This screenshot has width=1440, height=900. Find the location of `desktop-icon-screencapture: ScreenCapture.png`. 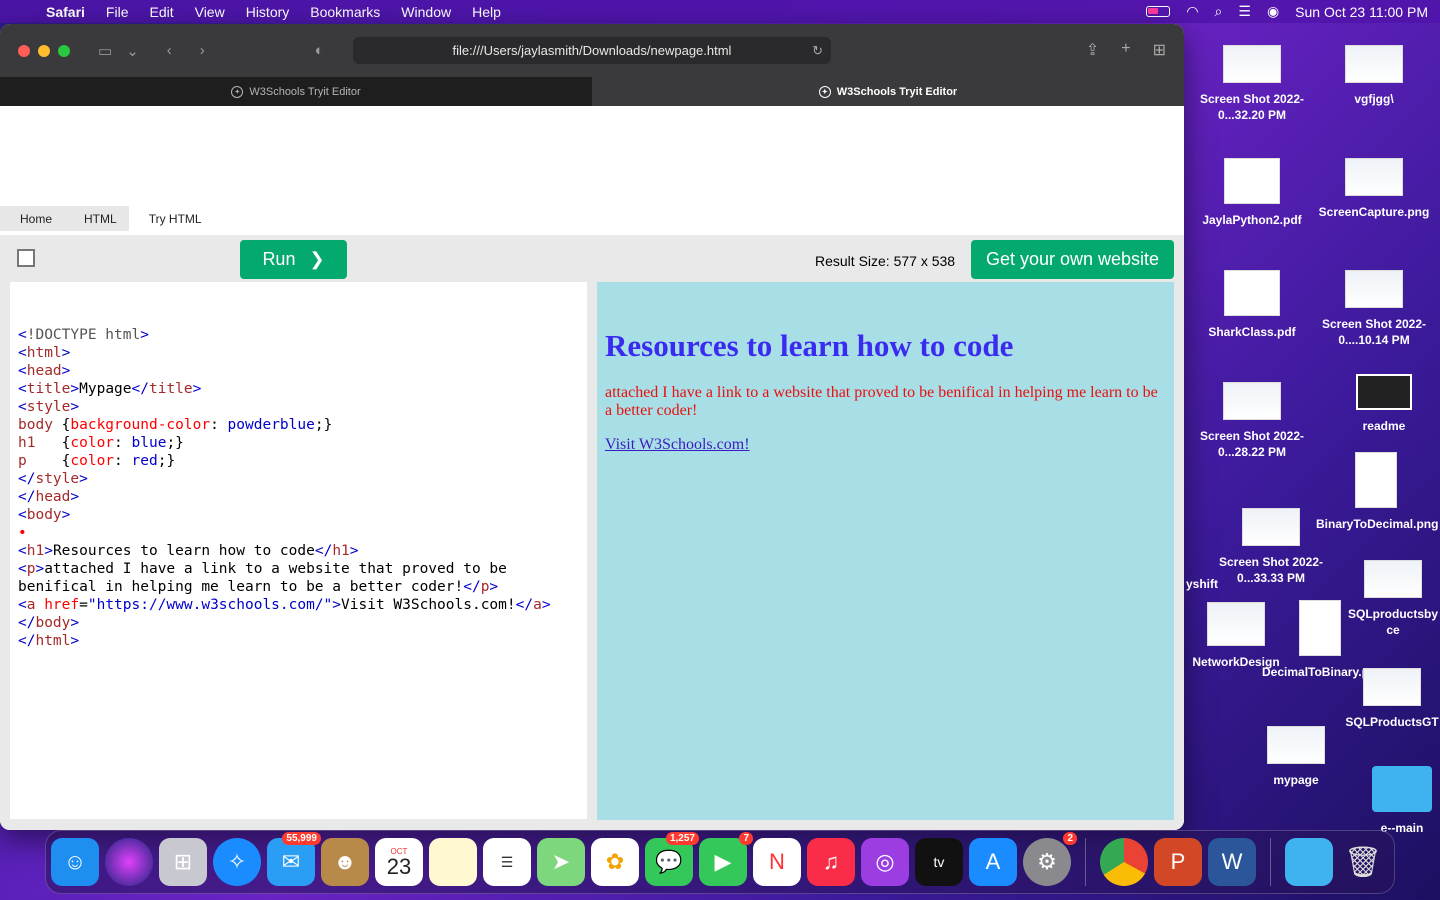

desktop-icon-screencapture: ScreenCapture.png is located at coordinates (1374, 189).